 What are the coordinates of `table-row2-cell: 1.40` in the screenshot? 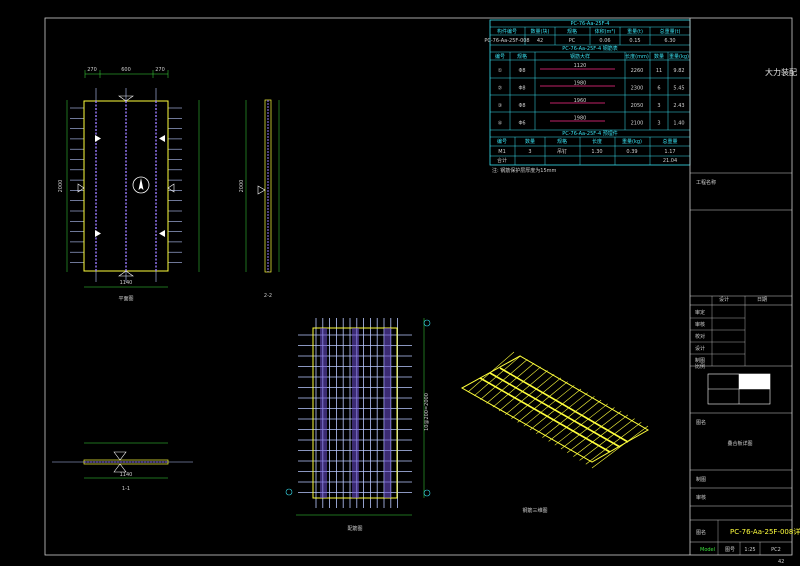 It's located at (678, 124).